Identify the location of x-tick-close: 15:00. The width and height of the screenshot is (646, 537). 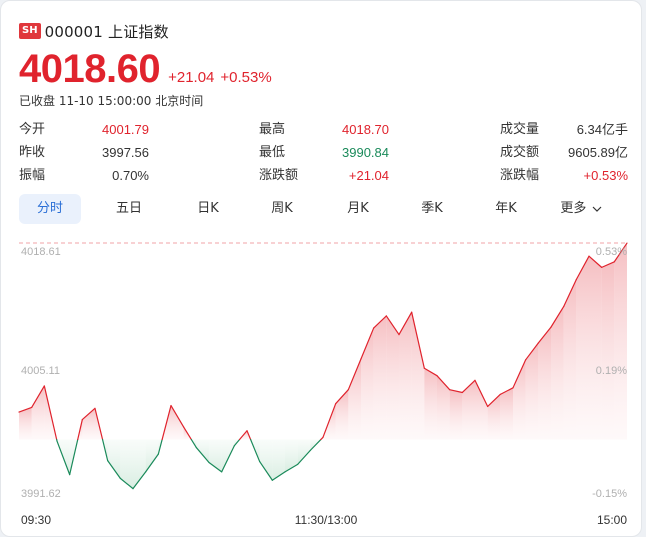
(612, 520).